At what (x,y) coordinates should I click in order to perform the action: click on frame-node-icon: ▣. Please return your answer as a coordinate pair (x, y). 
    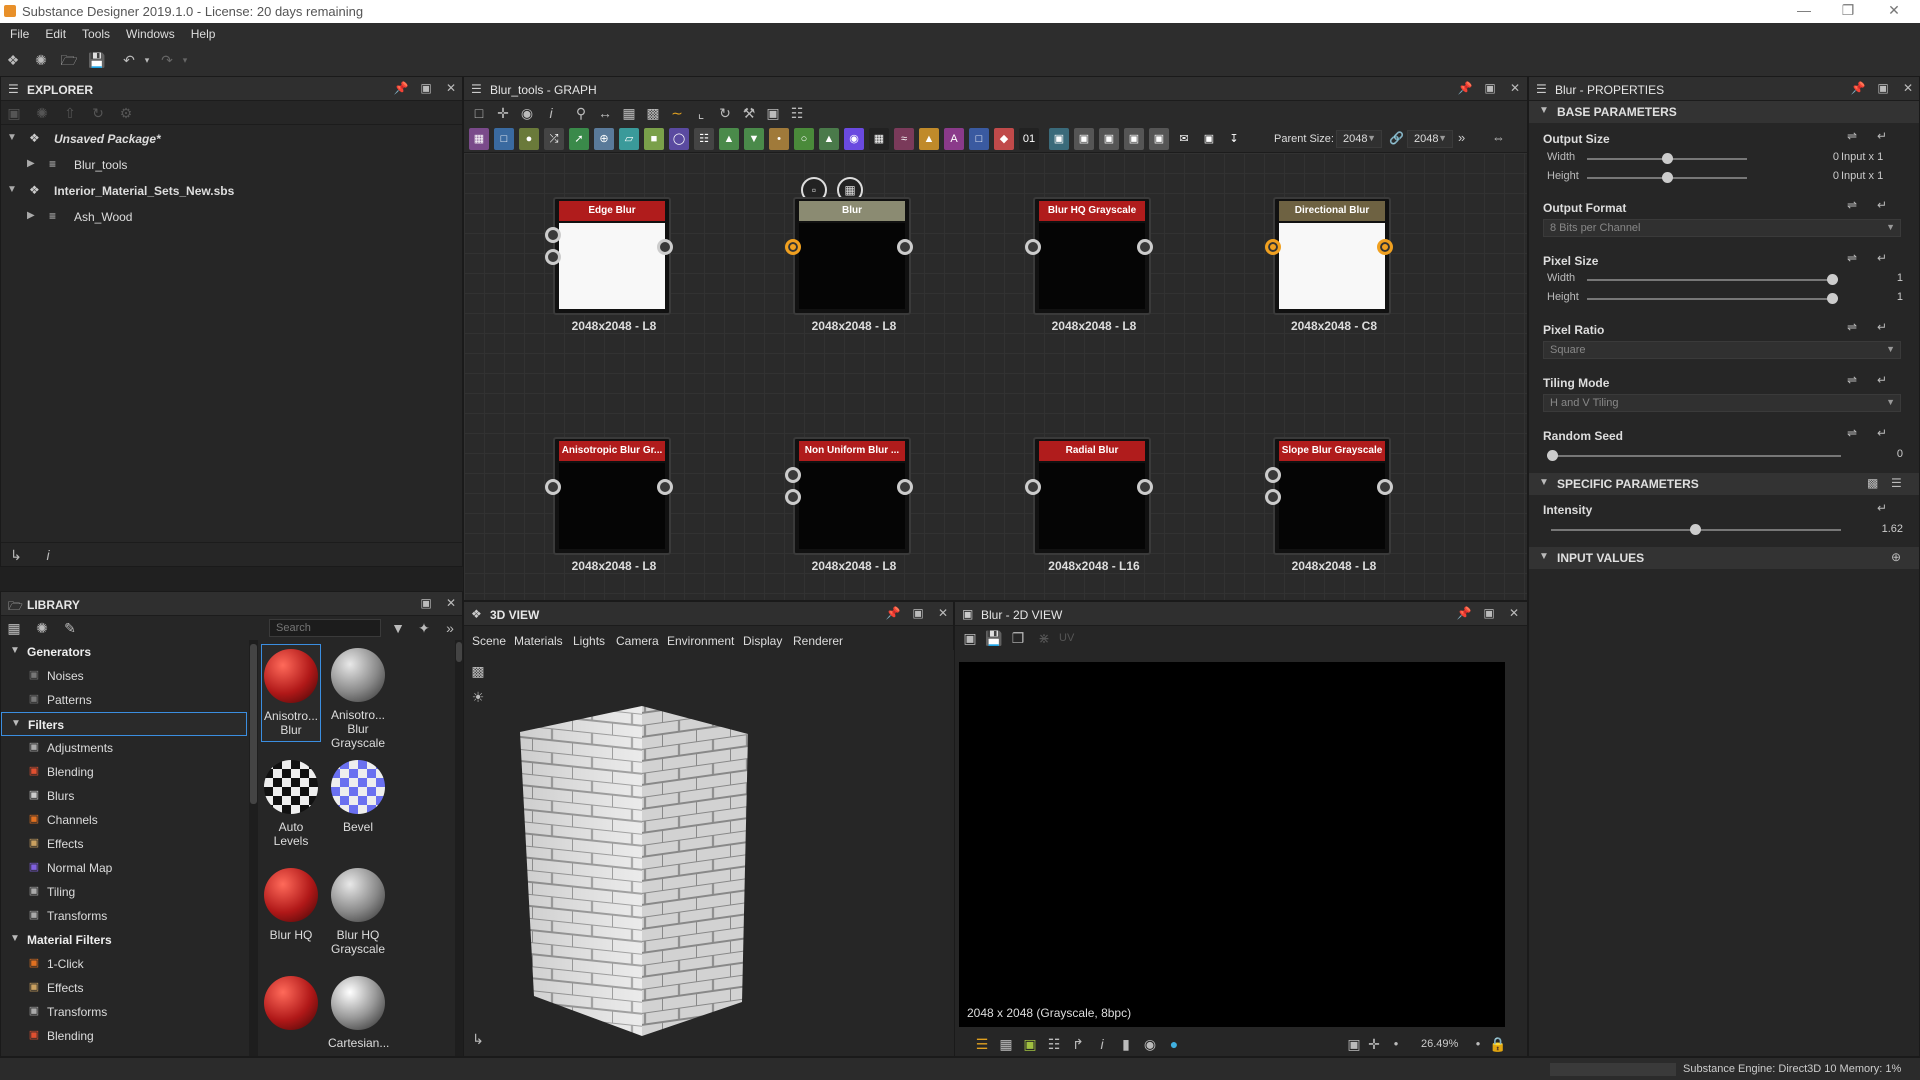
    Looking at the image, I should click on (1084, 139).